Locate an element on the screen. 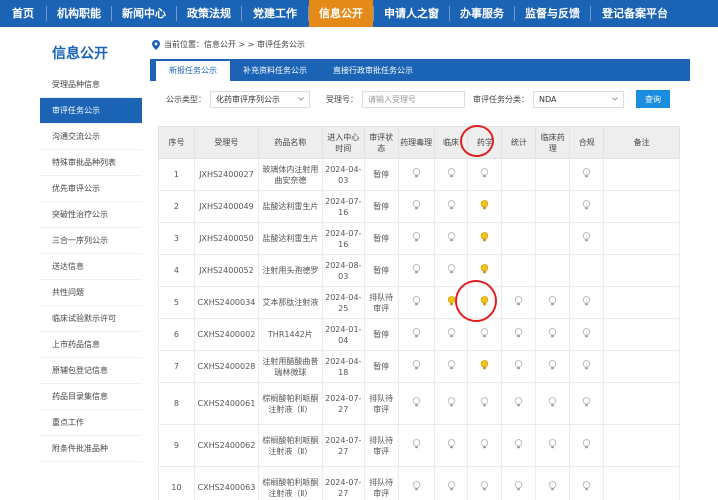  nav-item: 登记备案平台 is located at coordinates (635, 13).